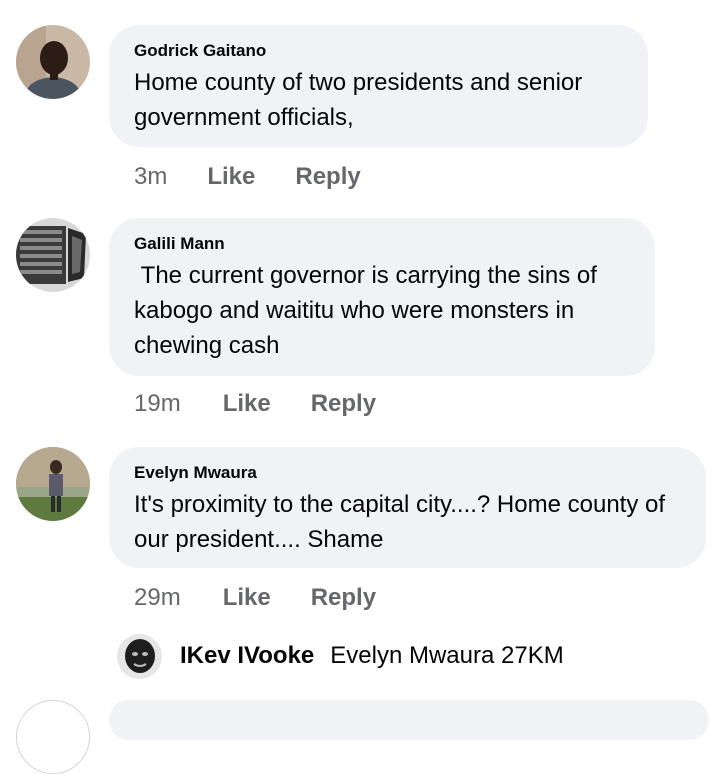 The height and width of the screenshot is (774, 720). I want to click on comment-time: 19m, so click(157, 404).